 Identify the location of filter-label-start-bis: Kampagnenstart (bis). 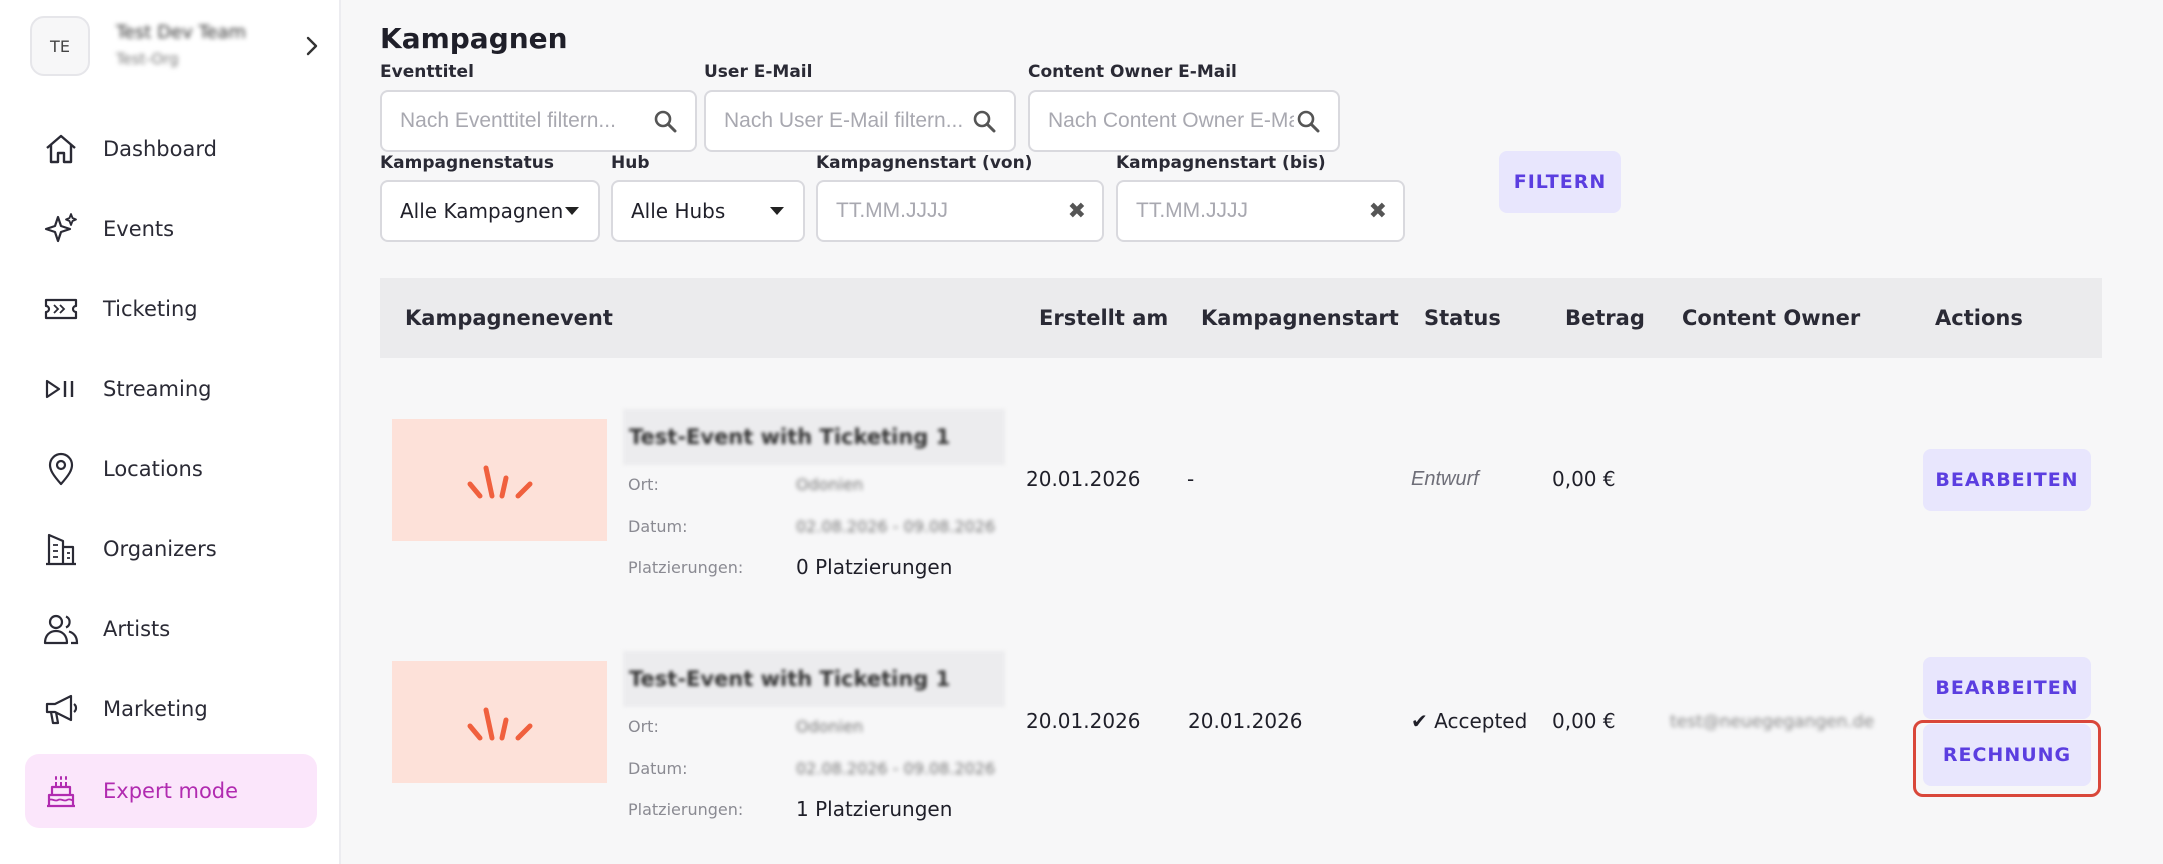
(1221, 163).